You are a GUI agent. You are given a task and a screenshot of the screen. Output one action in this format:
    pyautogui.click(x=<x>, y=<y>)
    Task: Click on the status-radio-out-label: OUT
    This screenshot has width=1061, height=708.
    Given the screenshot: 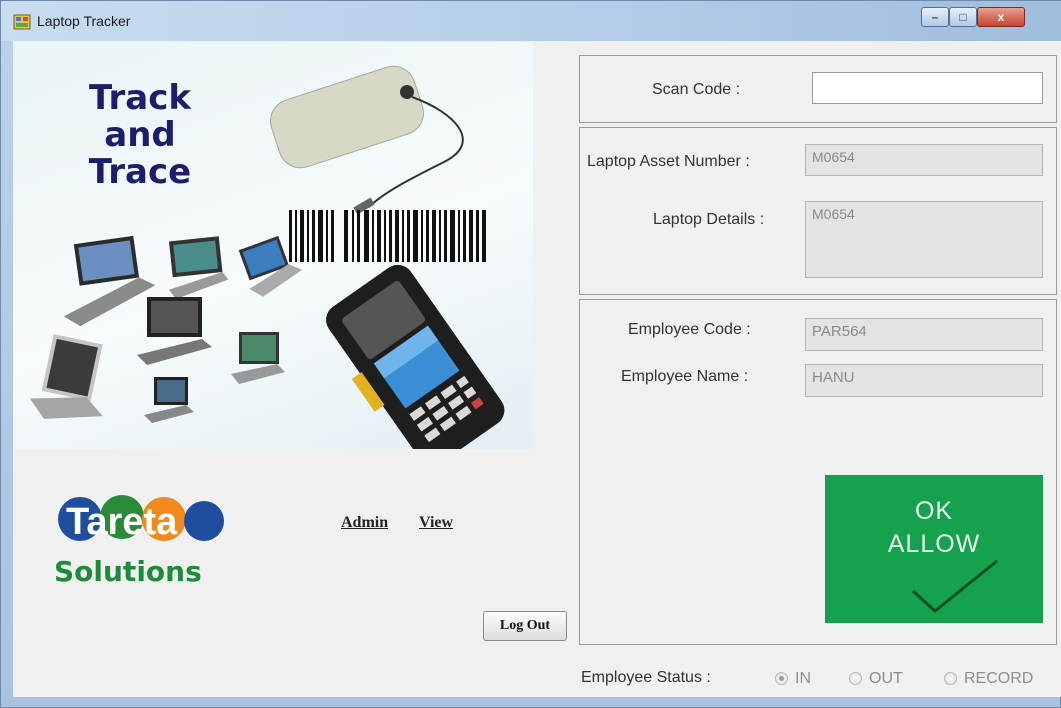 What is the action you would take?
    pyautogui.click(x=886, y=679)
    